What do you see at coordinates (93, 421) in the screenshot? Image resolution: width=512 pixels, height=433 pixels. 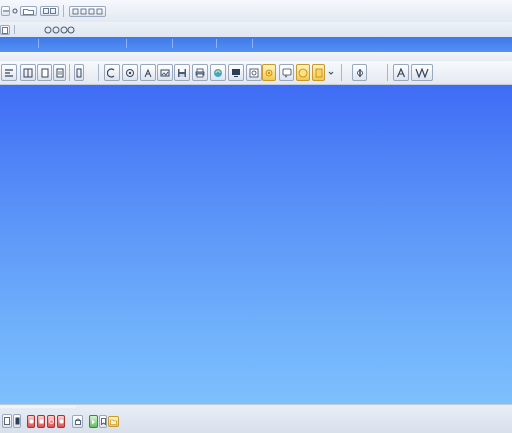 I see `play-icon` at bounding box center [93, 421].